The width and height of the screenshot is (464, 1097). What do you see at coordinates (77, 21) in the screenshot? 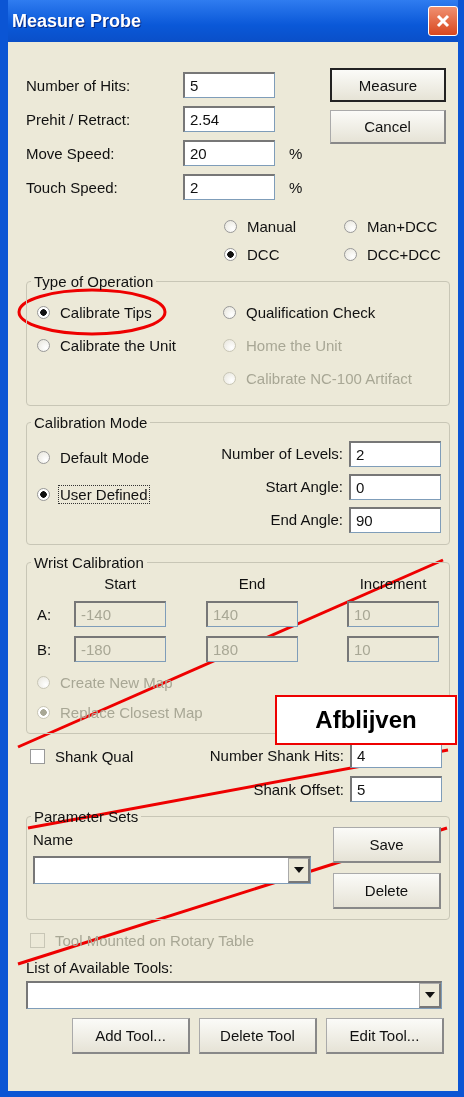
I see `window-title: Measure Probe` at bounding box center [77, 21].